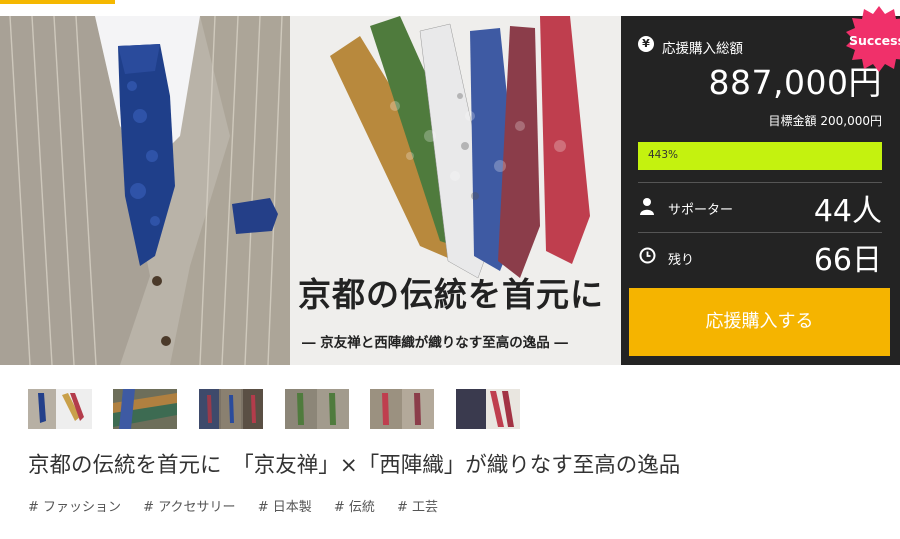 The image size is (900, 539). What do you see at coordinates (435, 343) in the screenshot?
I see `hero-subtitle: ― 京友禅と西陣織が織りなす至高の逸品 ―` at bounding box center [435, 343].